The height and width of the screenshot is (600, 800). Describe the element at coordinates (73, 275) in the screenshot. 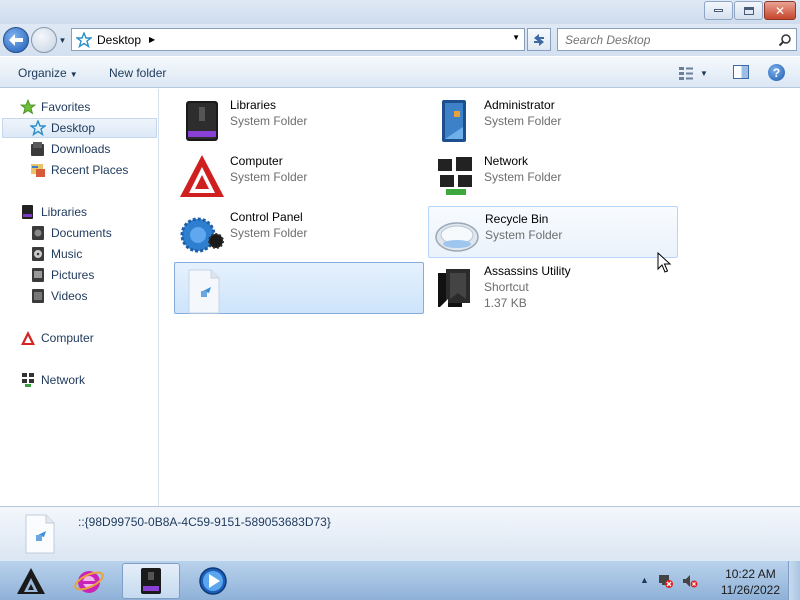

I see `sidebar-item-label: Pictures` at that location.